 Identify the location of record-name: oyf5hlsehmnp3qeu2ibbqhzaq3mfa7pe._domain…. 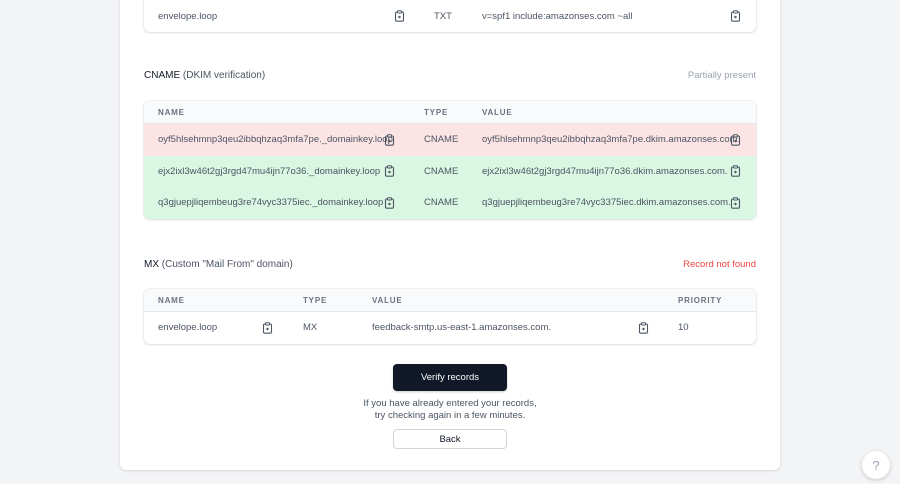
(275, 140).